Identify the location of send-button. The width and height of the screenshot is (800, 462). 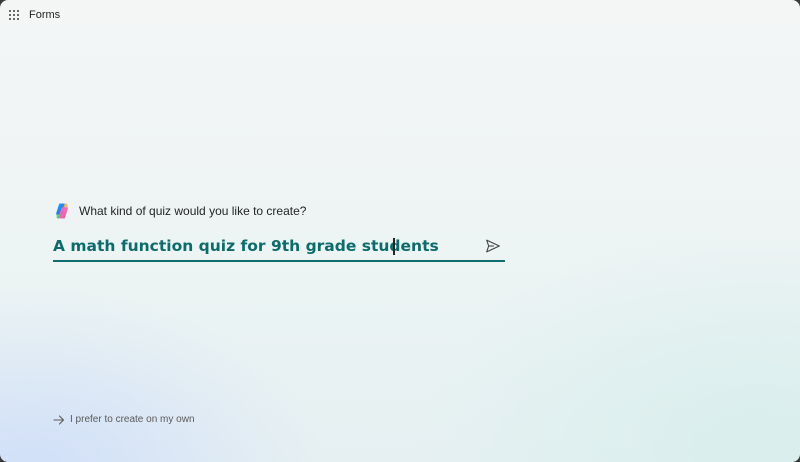
(493, 246).